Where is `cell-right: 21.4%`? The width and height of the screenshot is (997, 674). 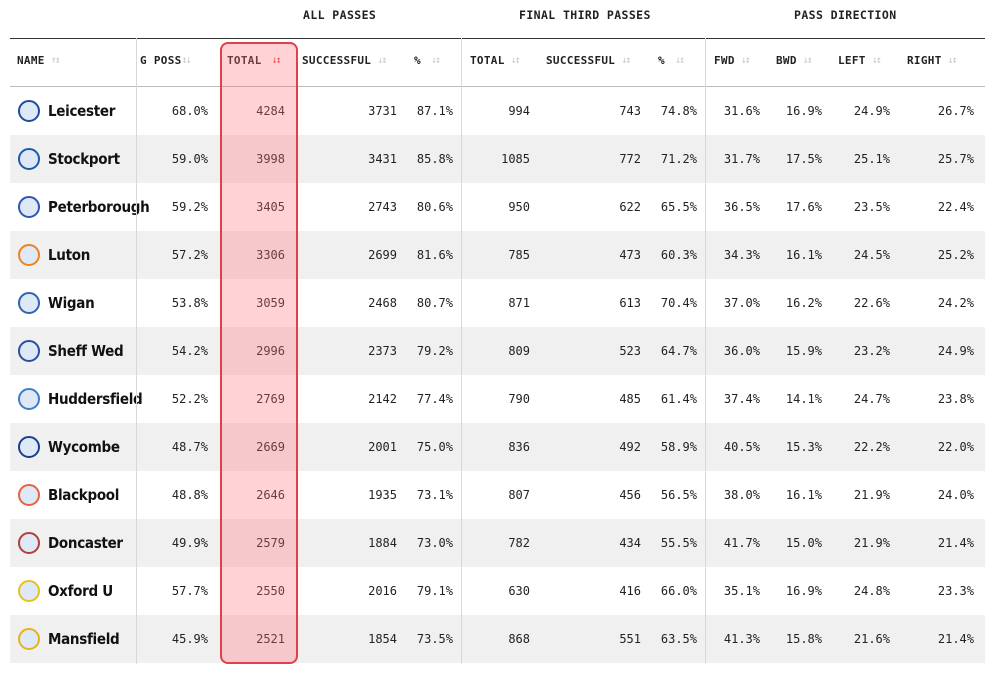
cell-right: 21.4% is located at coordinates (955, 543).